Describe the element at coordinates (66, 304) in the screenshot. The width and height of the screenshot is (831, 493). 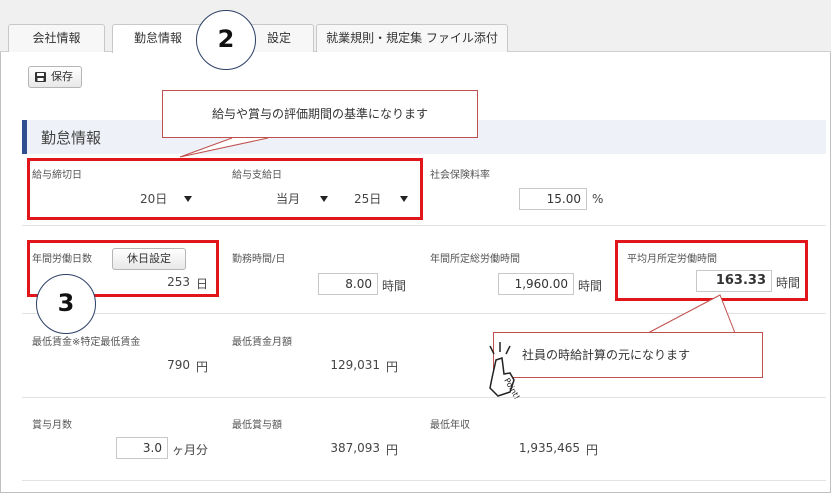
I see `step-number-3: 3` at that location.